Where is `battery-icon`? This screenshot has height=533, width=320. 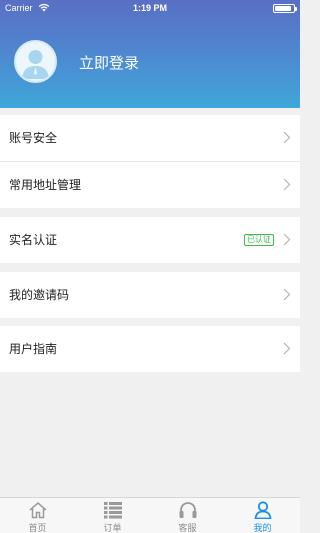
battery-icon is located at coordinates (285, 8).